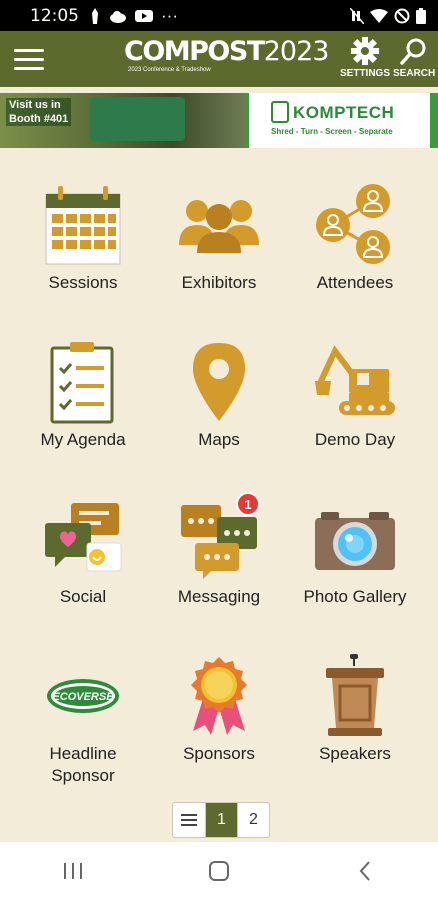 The width and height of the screenshot is (438, 900). I want to click on brand-name: COMPOST, so click(194, 51).